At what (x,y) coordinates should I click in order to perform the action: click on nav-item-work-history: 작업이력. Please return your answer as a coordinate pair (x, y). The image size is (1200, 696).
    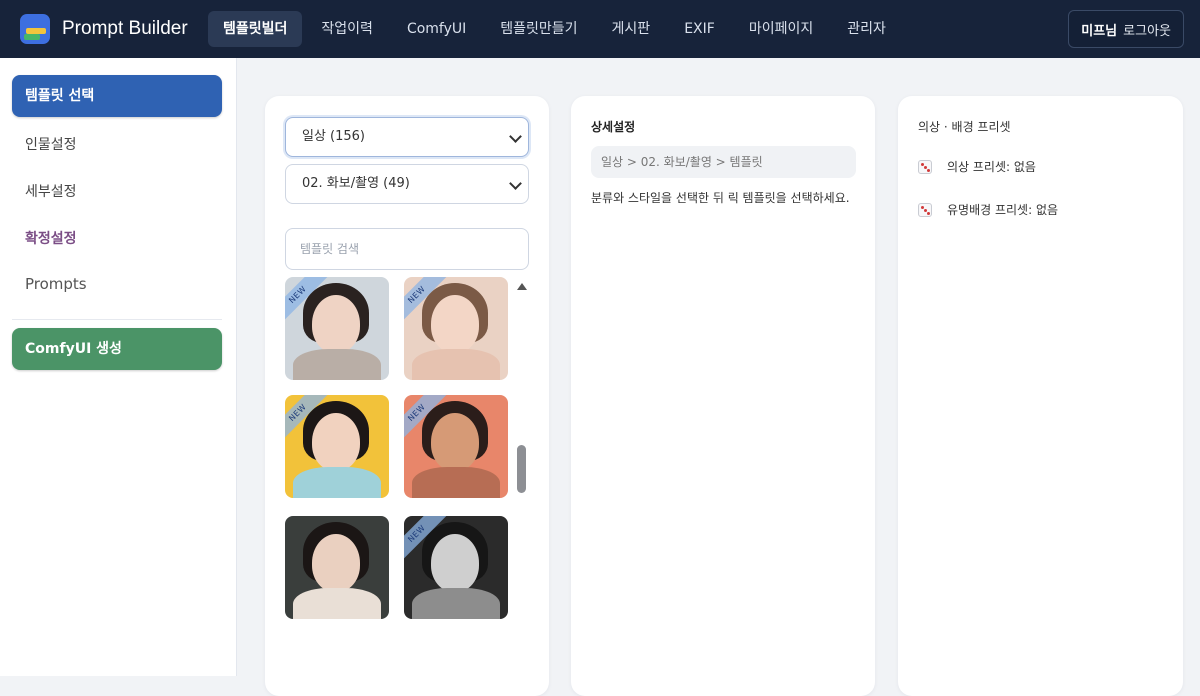
    Looking at the image, I should click on (347, 29).